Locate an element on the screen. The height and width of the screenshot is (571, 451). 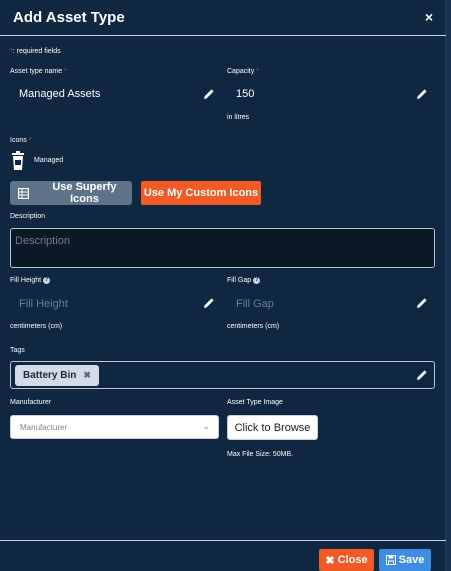
browse-button: Click to Browse is located at coordinates (272, 427).